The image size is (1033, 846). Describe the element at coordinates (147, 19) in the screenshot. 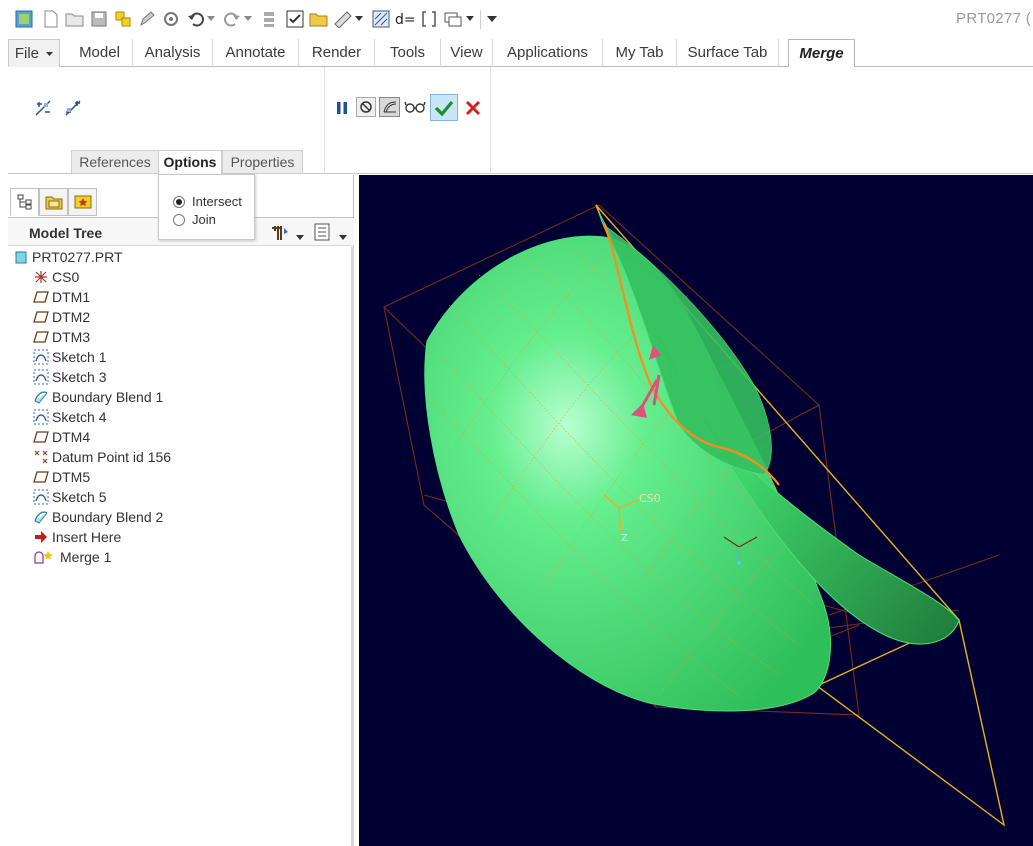

I see `edit-icon` at that location.